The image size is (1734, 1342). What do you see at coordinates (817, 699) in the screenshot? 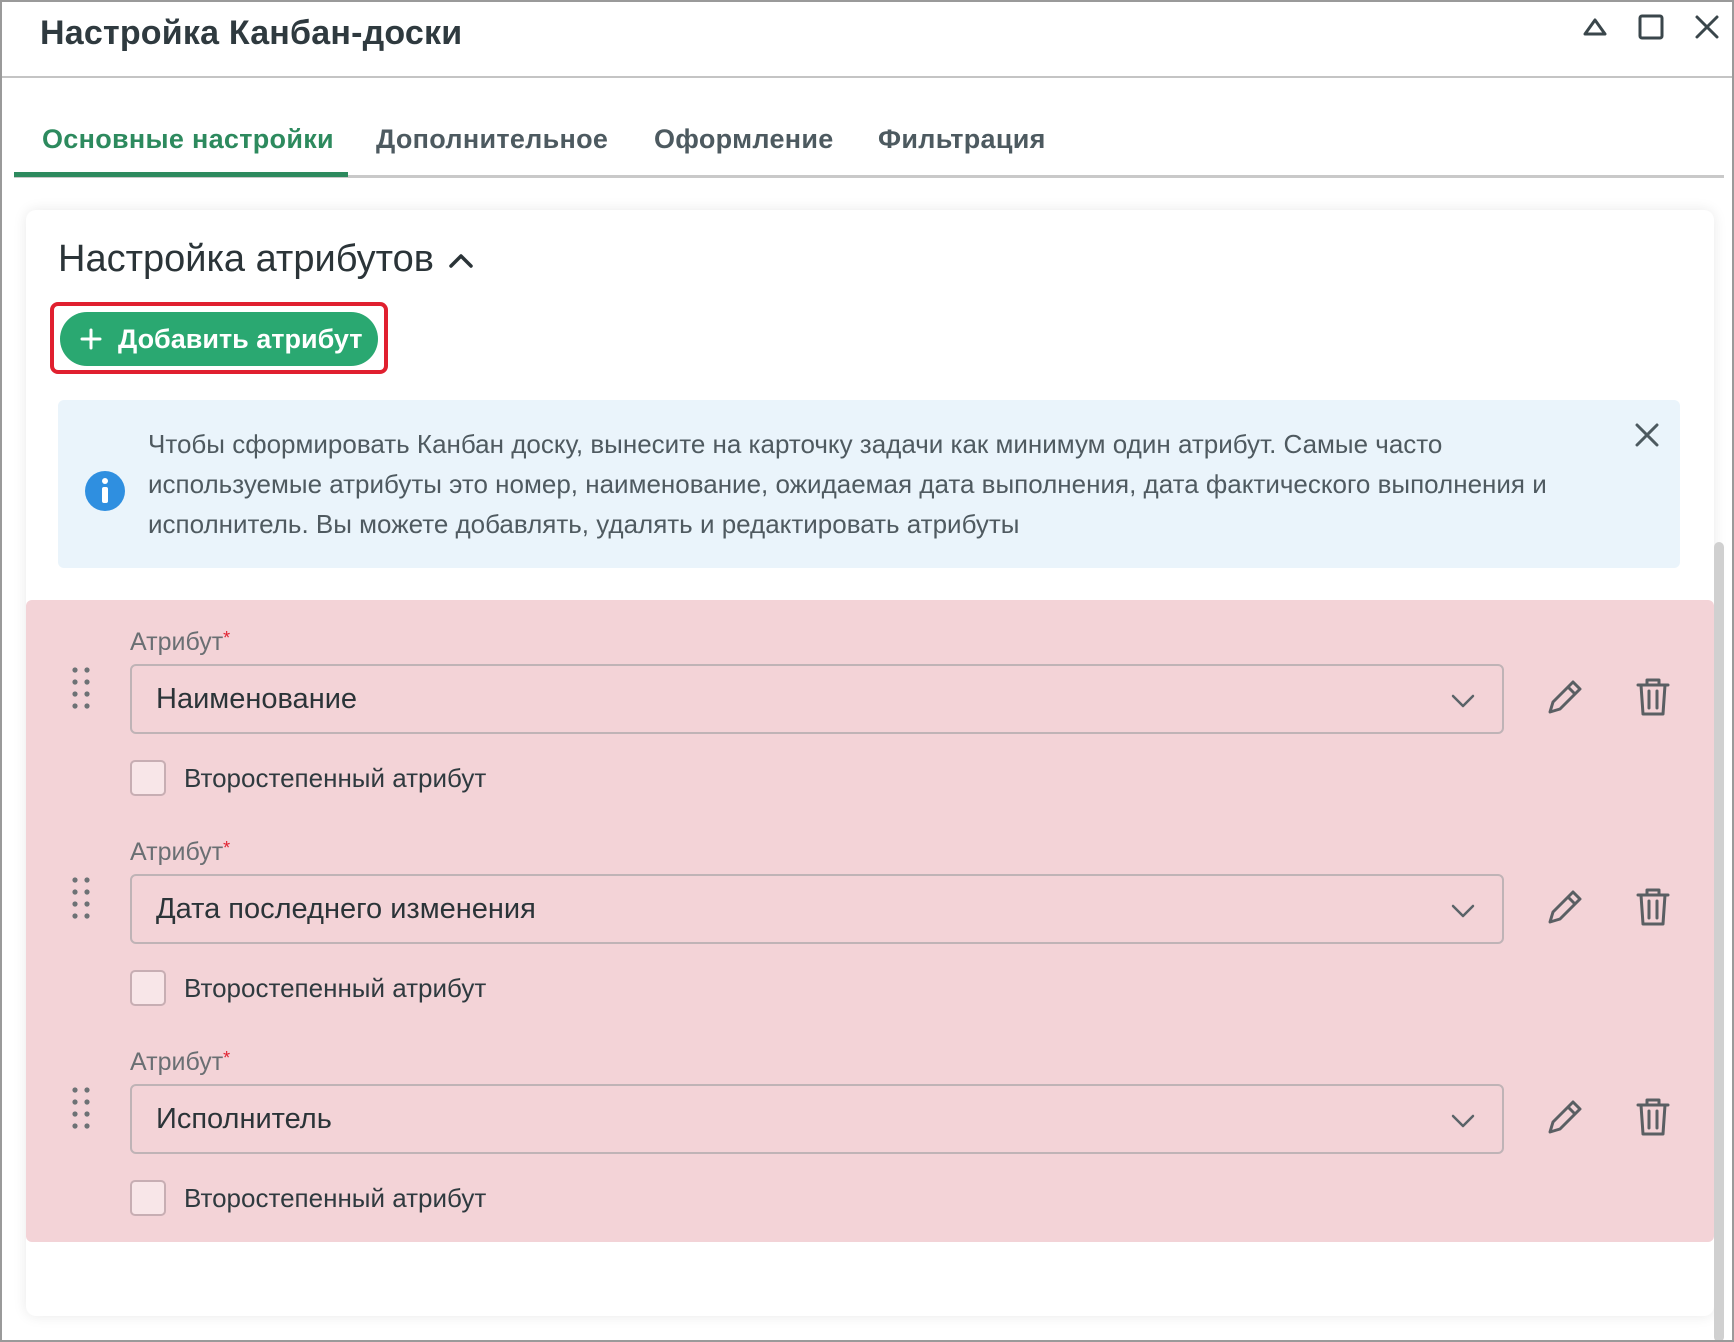
I see `attribute-select: Наименование` at bounding box center [817, 699].